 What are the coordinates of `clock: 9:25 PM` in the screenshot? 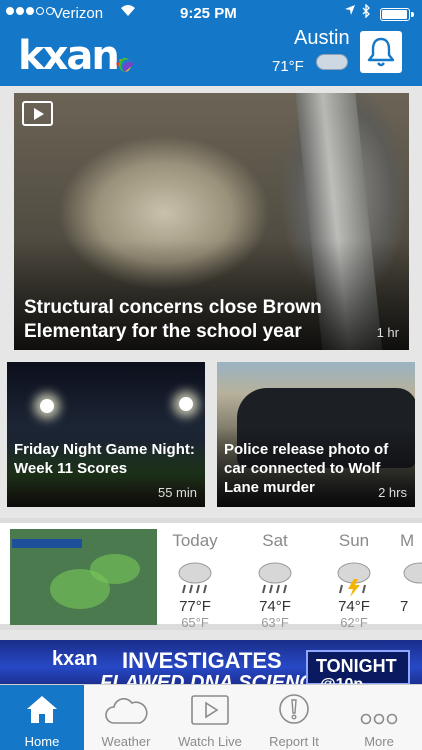 It's located at (208, 13).